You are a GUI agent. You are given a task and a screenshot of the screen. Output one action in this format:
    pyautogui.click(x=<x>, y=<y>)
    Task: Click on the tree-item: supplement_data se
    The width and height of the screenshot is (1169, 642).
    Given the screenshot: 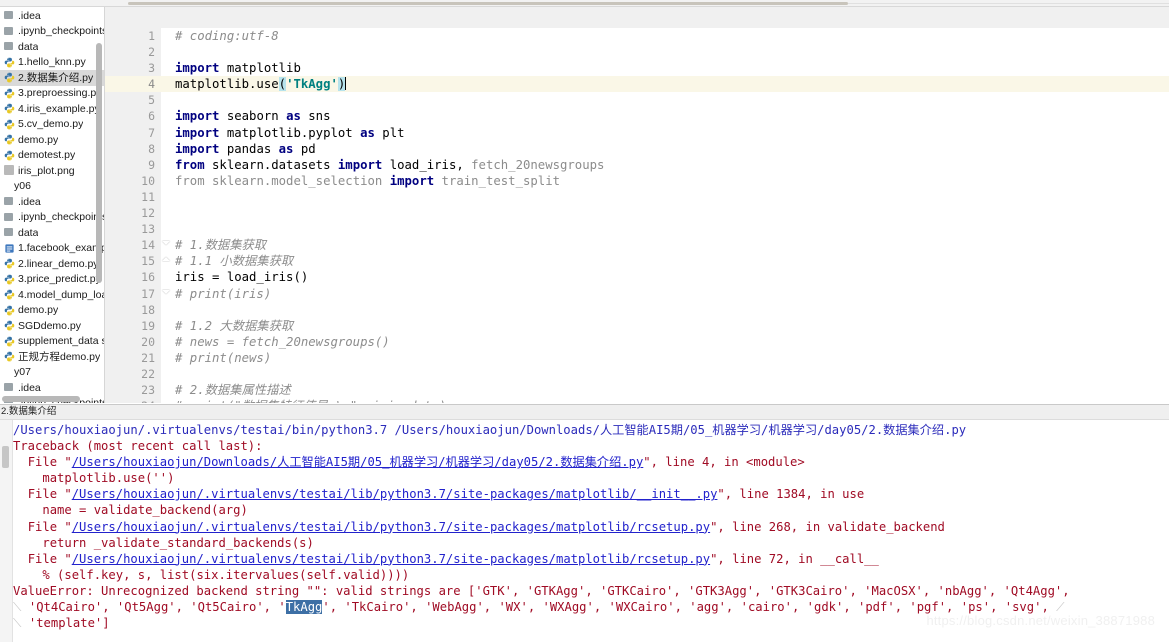 What is the action you would take?
    pyautogui.click(x=52, y=342)
    